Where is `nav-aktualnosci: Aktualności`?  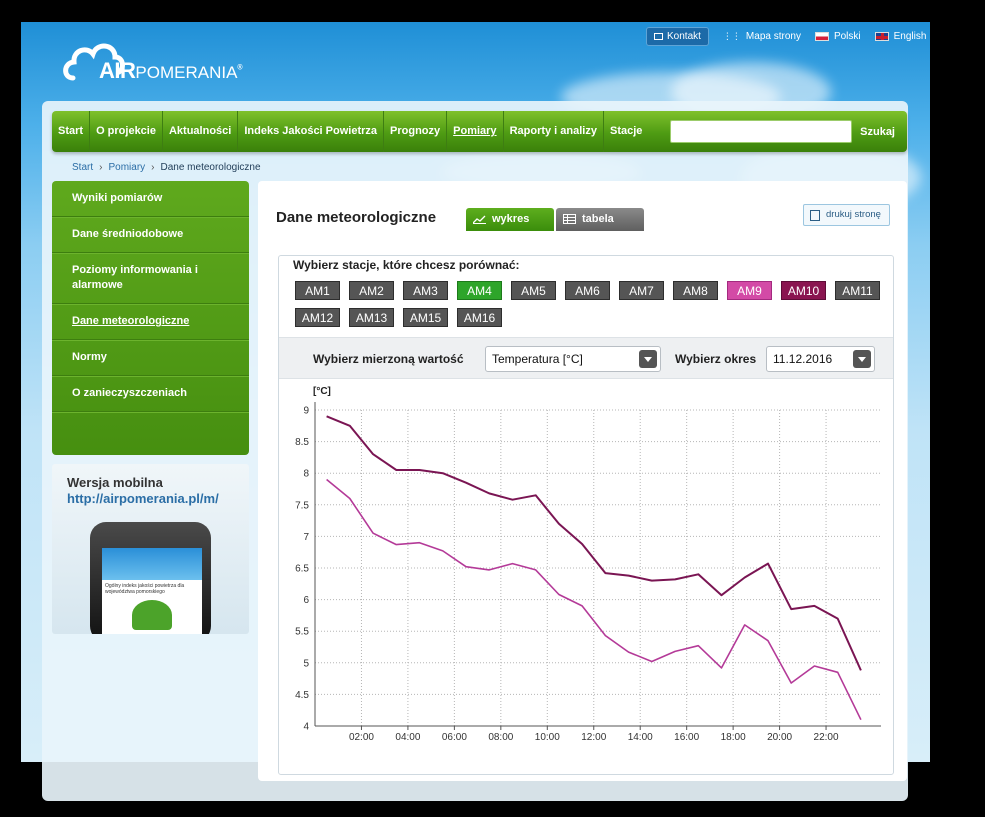
nav-aktualnosci: Aktualności is located at coordinates (201, 131).